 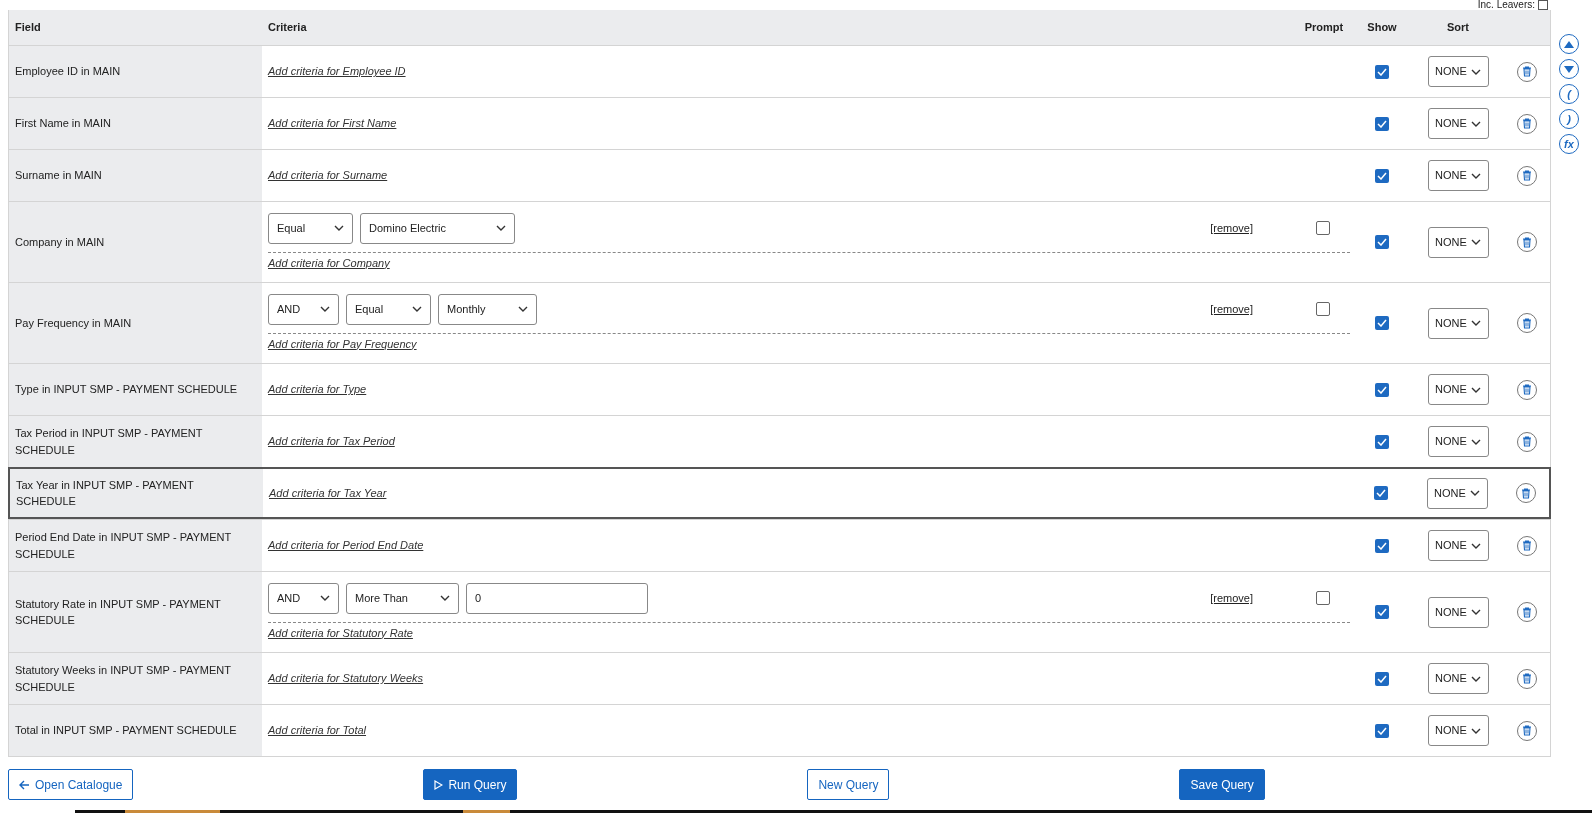 I want to click on field-name: Surname in MAIN, so click(x=58, y=176).